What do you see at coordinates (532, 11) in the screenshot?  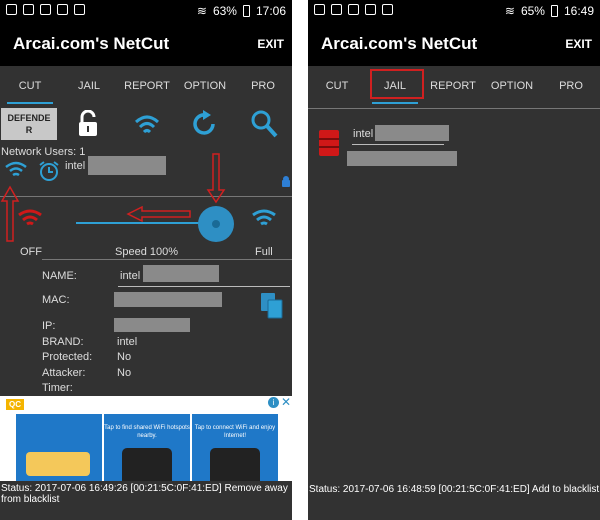 I see `battery-percent: 65%` at bounding box center [532, 11].